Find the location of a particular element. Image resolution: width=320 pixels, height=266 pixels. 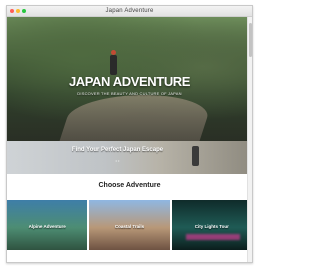

adventure-card-2: Coastal Trails is located at coordinates (129, 225).